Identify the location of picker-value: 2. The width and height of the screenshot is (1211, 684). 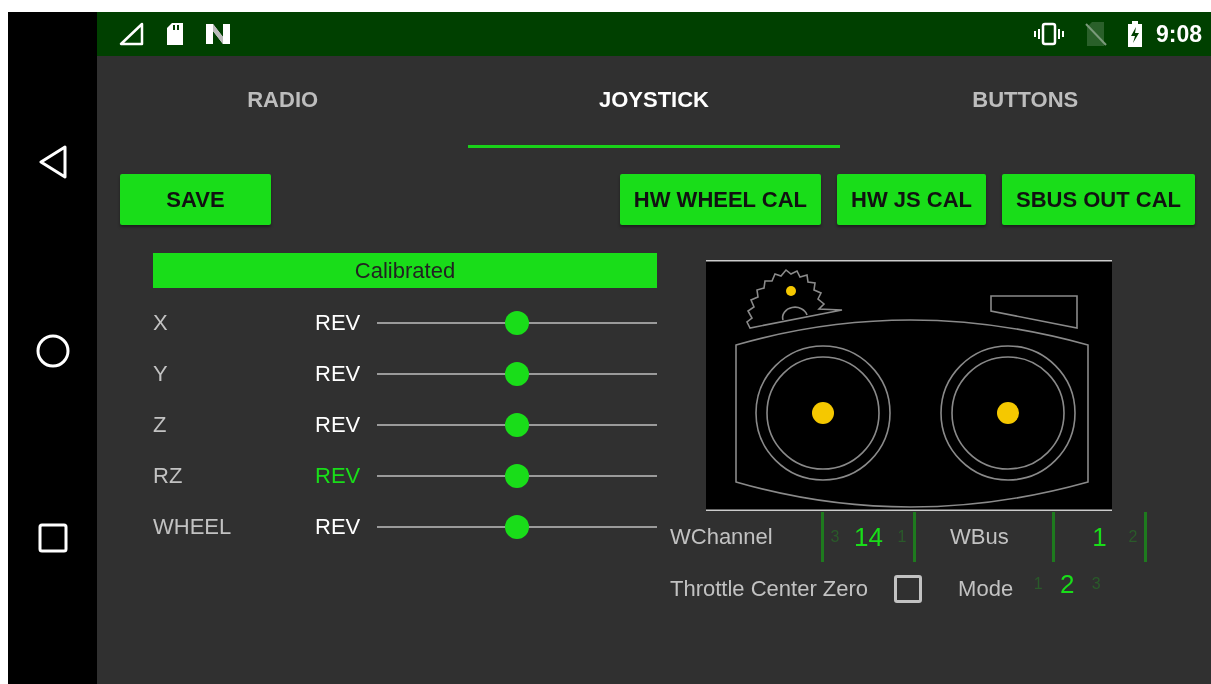
(1067, 584).